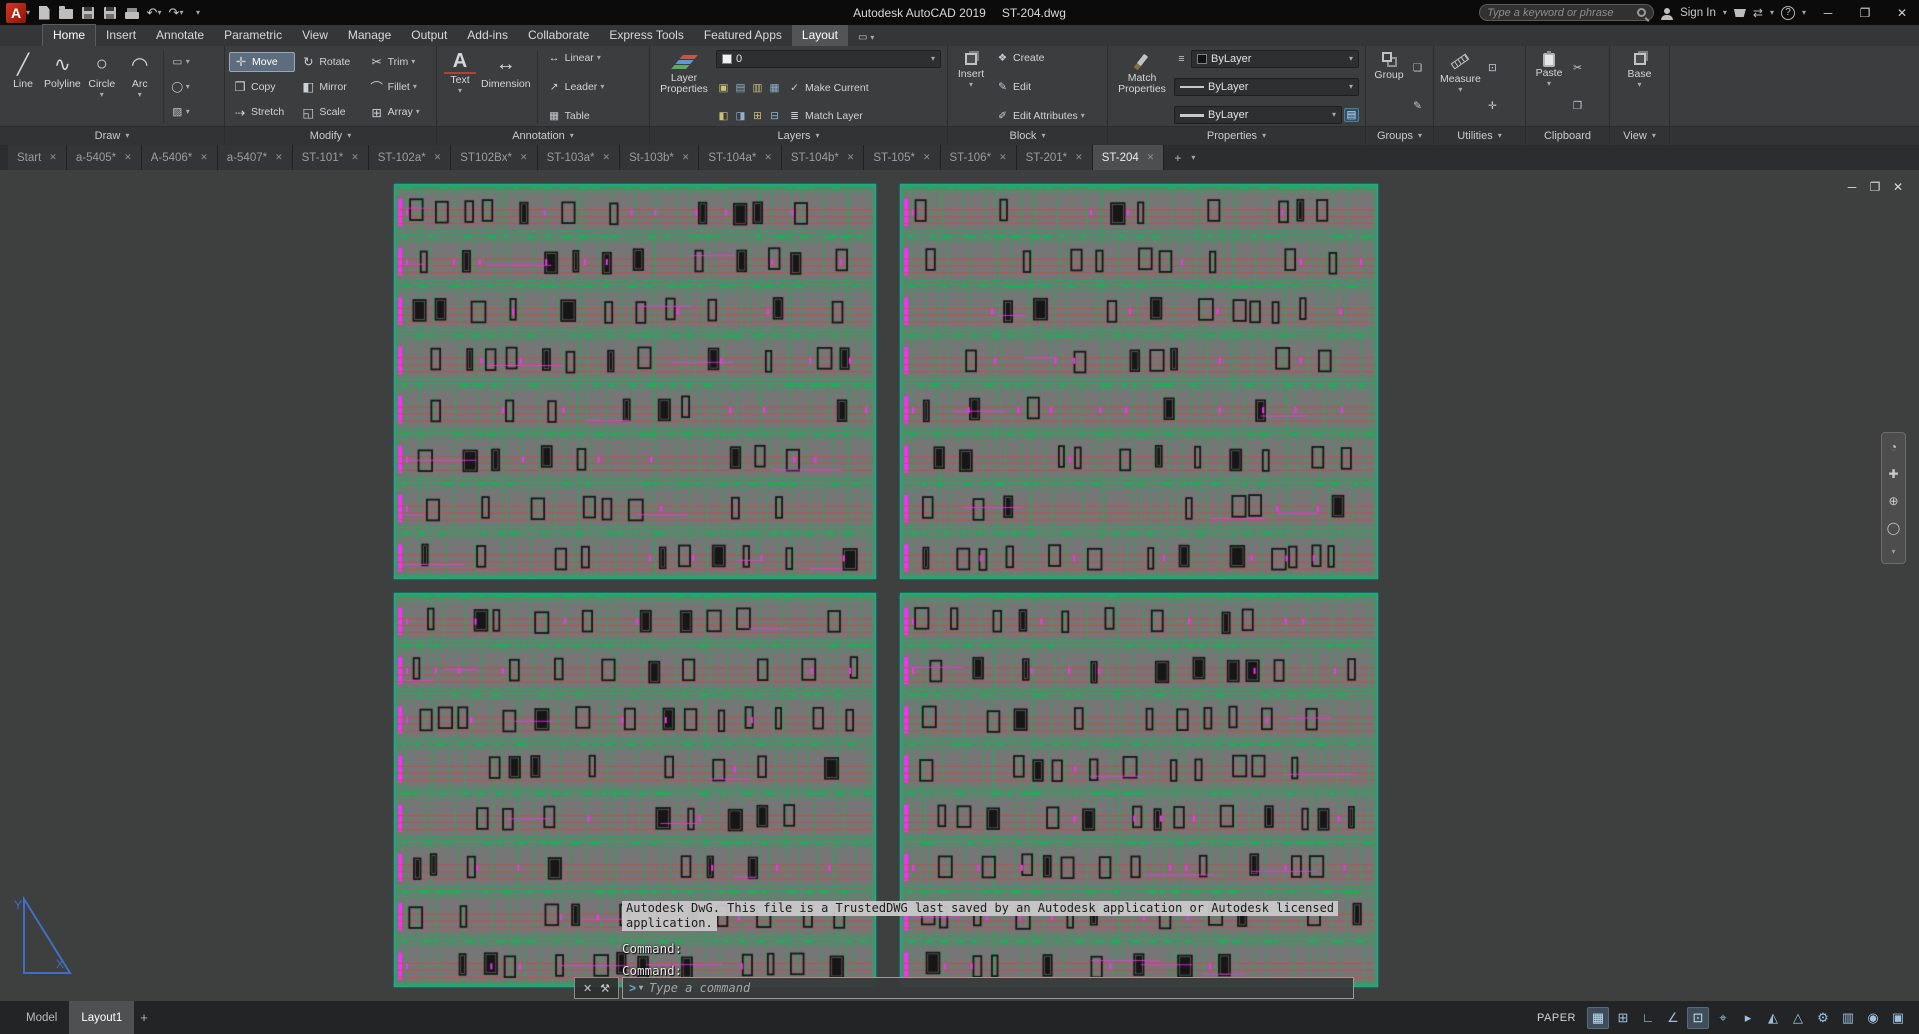 Image resolution: width=1919 pixels, height=1034 pixels. I want to click on layer-state-5-icon: ◧, so click(723, 116).